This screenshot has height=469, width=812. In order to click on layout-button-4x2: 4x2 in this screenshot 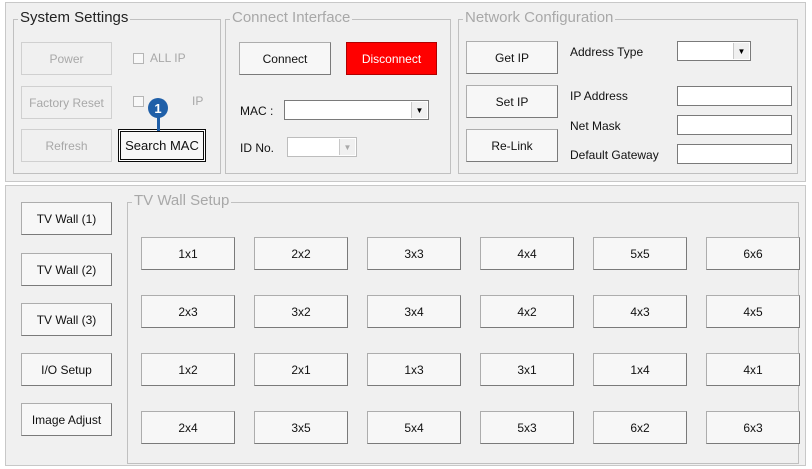, I will do `click(527, 311)`.